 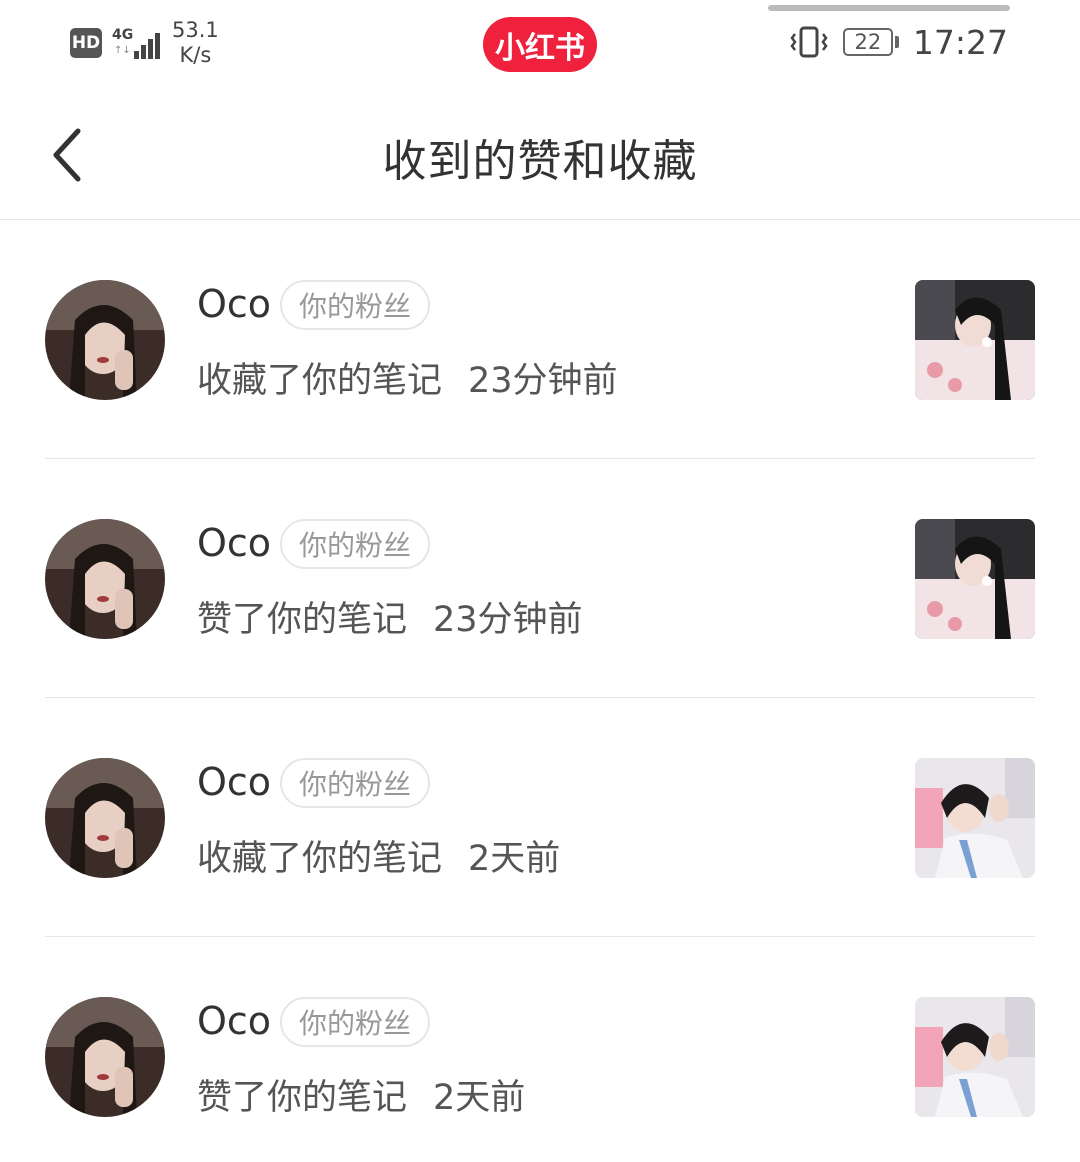 I want to click on network-speed-unit: K/s, so click(x=195, y=55).